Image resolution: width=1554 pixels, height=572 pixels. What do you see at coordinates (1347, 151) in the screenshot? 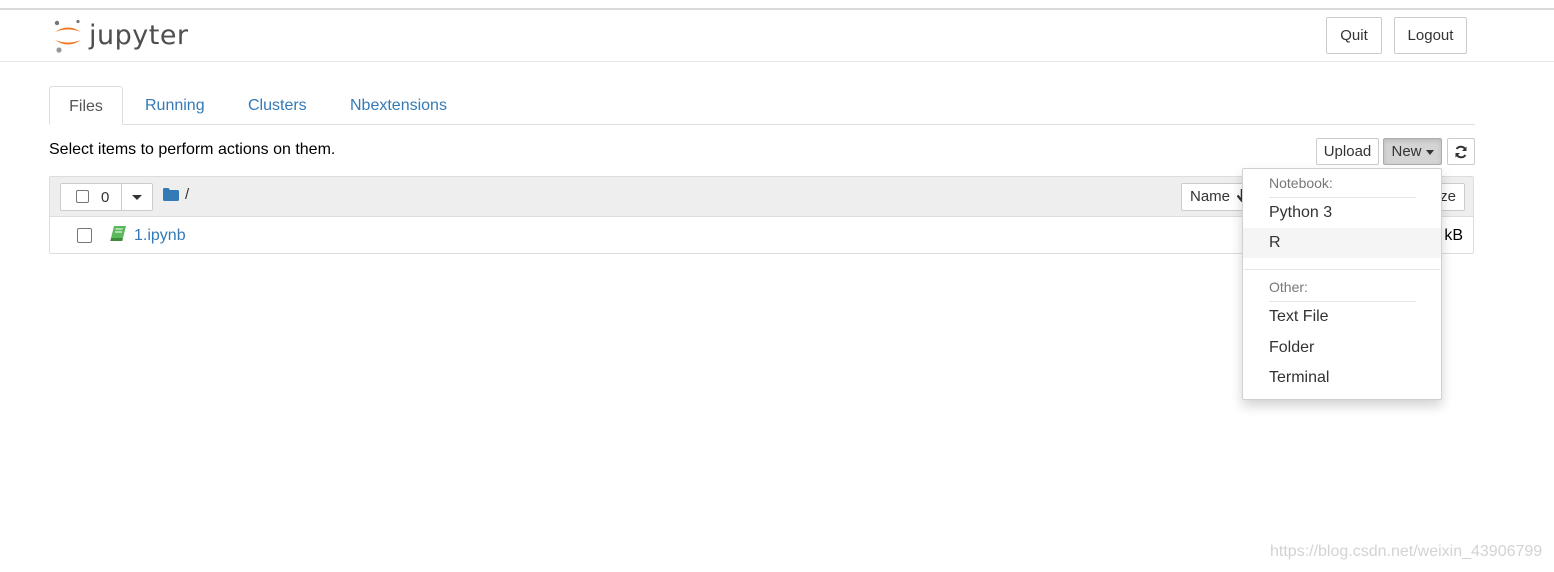
I see `upload-button: Upload` at bounding box center [1347, 151].